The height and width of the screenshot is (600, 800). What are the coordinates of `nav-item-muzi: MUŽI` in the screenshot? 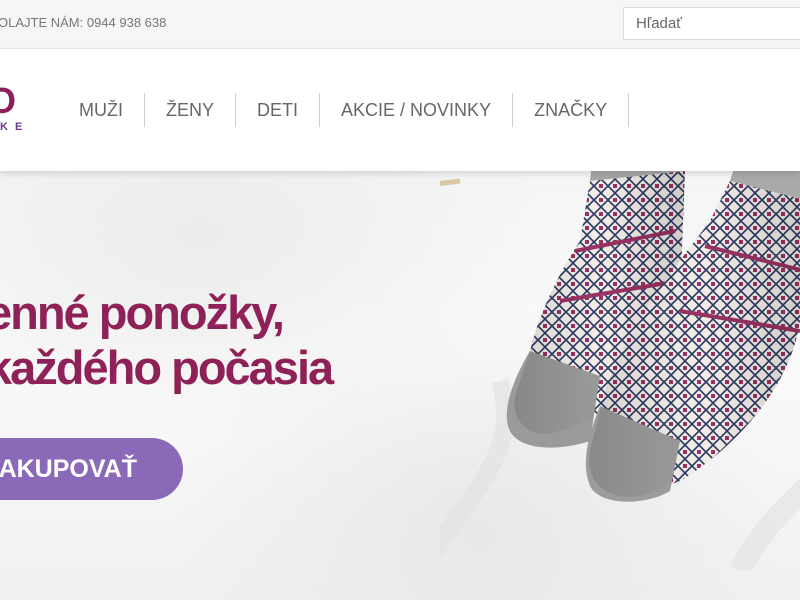 It's located at (101, 110).